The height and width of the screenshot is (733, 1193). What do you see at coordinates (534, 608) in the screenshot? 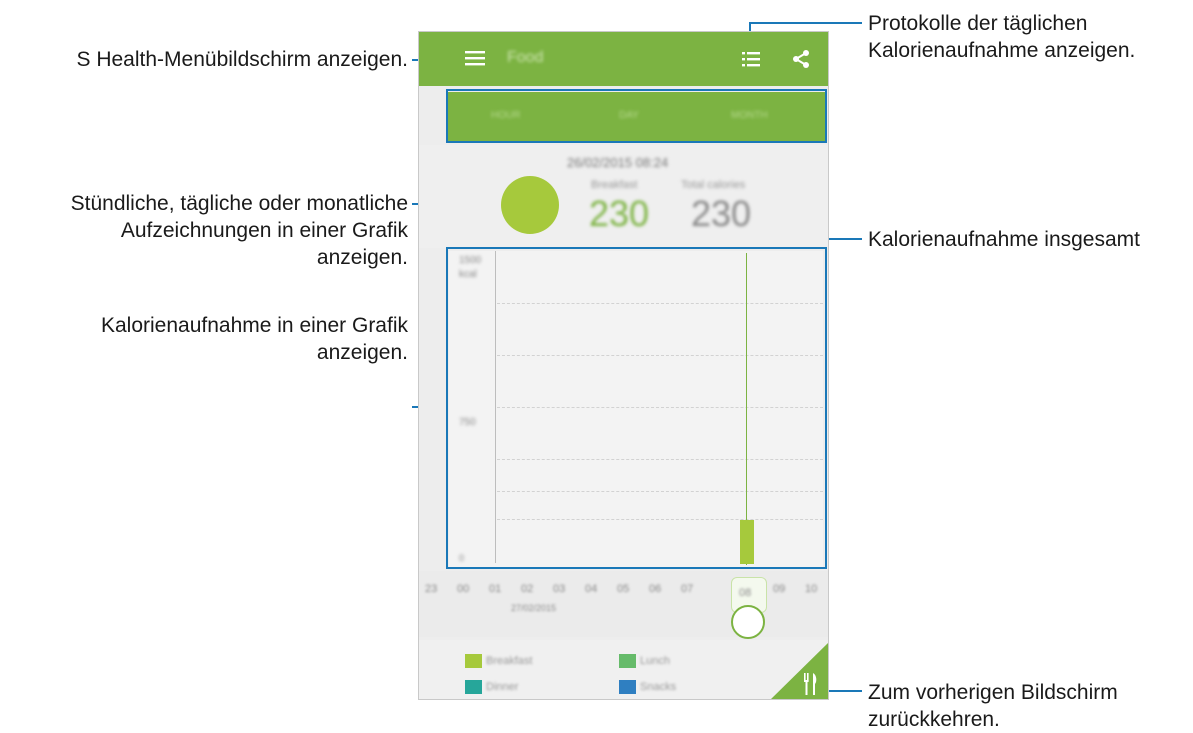
I see `date-label: 27/02/2015` at bounding box center [534, 608].